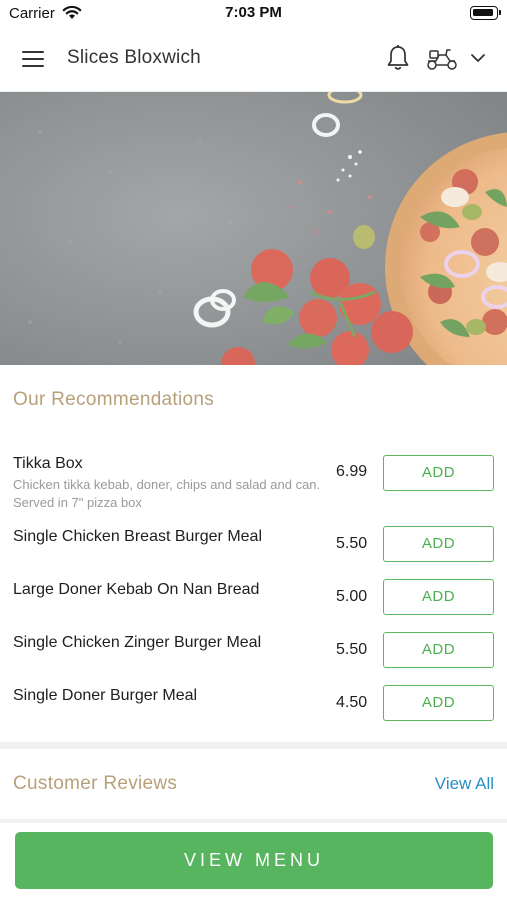 Image resolution: width=507 pixels, height=900 pixels. I want to click on app-header: Slices Bloxwich, so click(253, 59).